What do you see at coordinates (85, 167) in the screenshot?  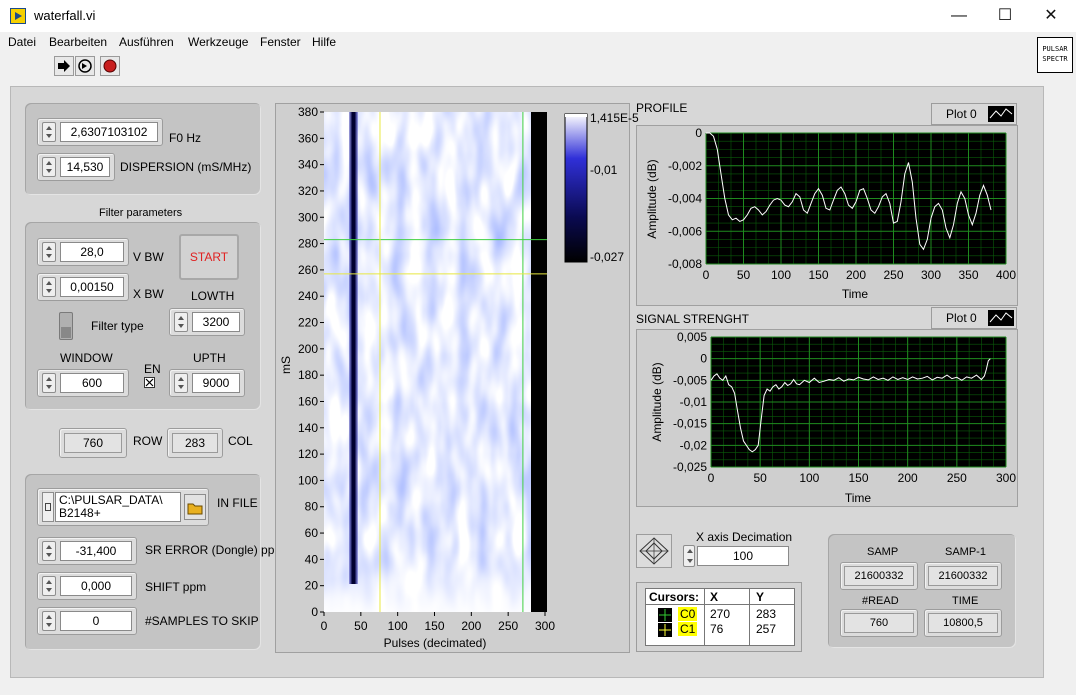 I see `dispersion-input: 14,530` at bounding box center [85, 167].